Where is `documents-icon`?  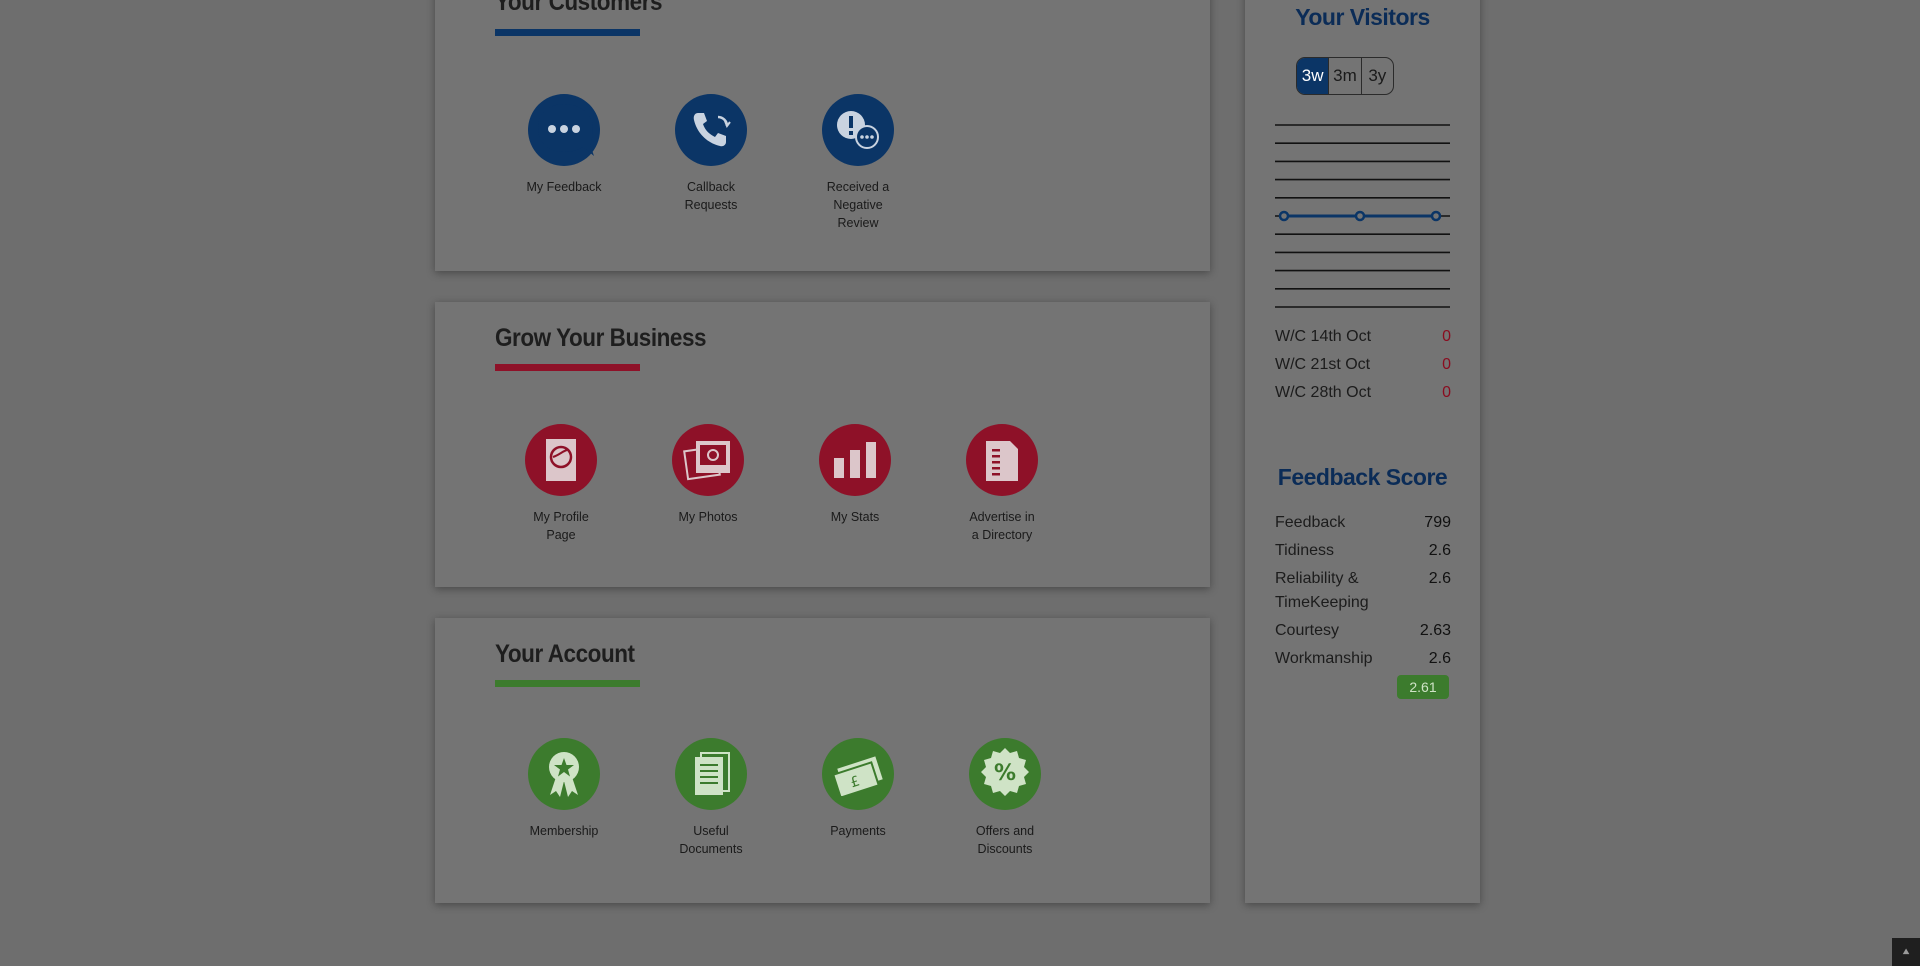
documents-icon is located at coordinates (711, 774).